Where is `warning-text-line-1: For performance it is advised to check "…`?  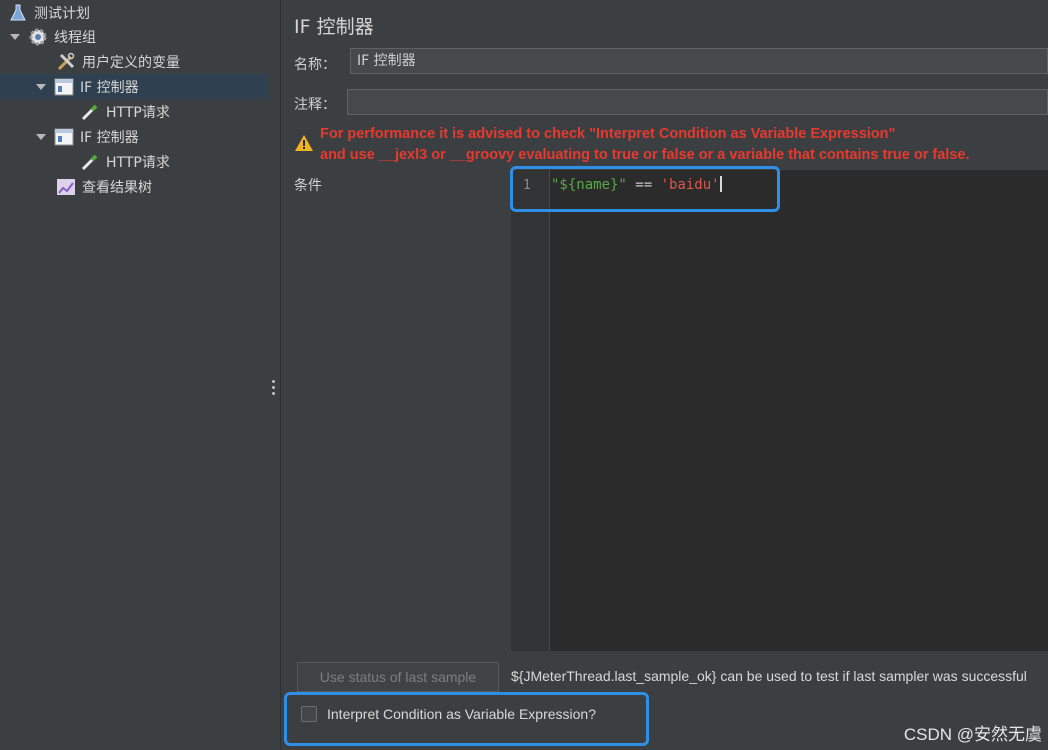 warning-text-line-1: For performance it is advised to check "… is located at coordinates (608, 134).